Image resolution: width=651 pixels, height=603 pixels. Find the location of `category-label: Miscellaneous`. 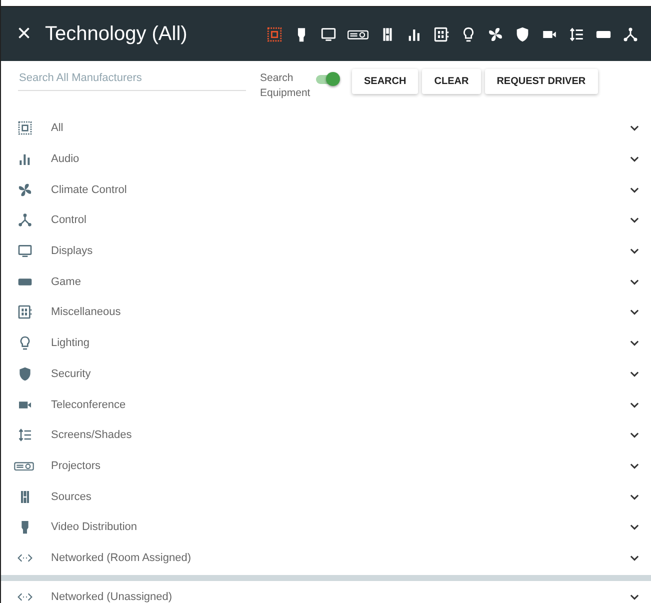

category-label: Miscellaneous is located at coordinates (86, 312).